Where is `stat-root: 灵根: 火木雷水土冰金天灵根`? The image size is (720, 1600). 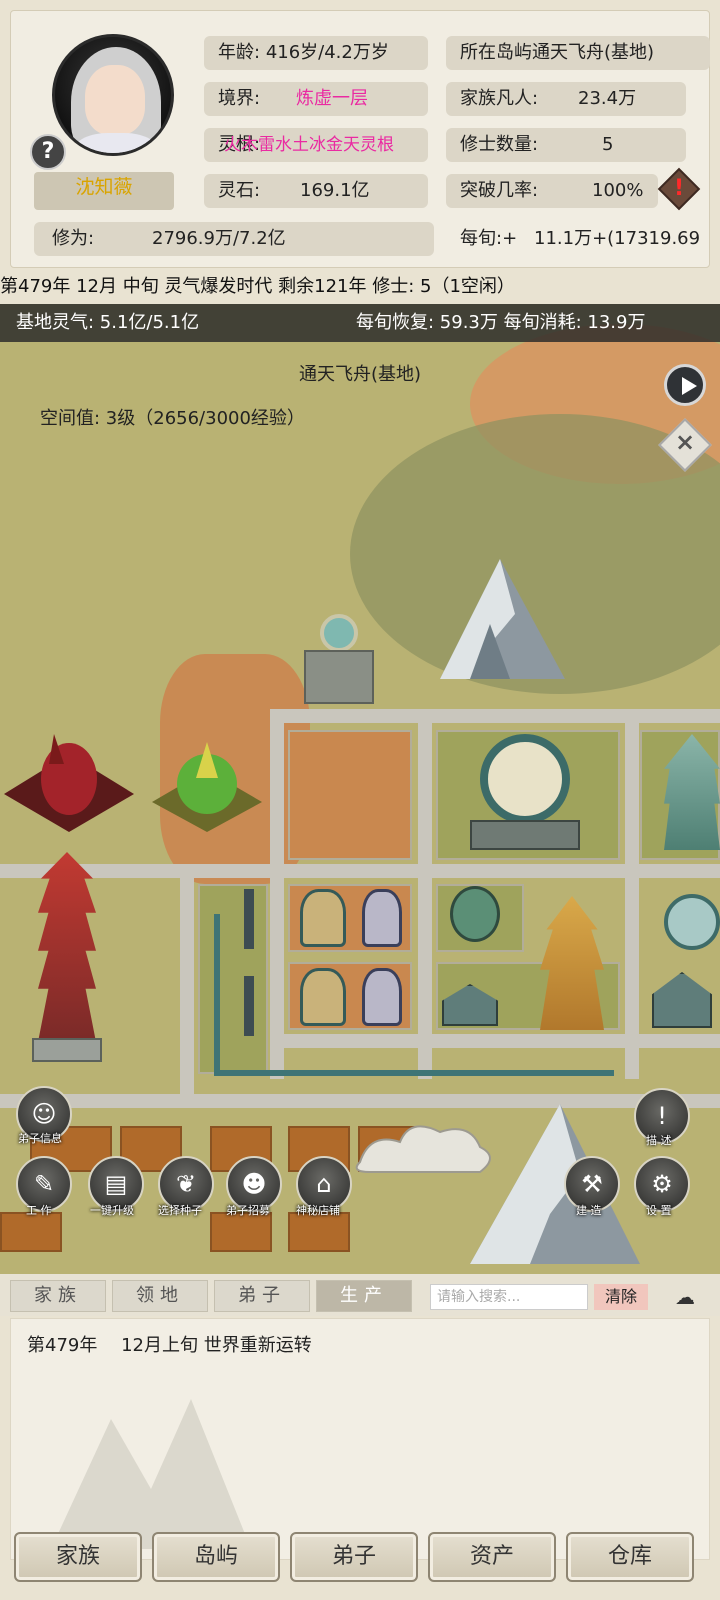 stat-root: 灵根: 火木雷水土冰金天灵根 is located at coordinates (316, 145).